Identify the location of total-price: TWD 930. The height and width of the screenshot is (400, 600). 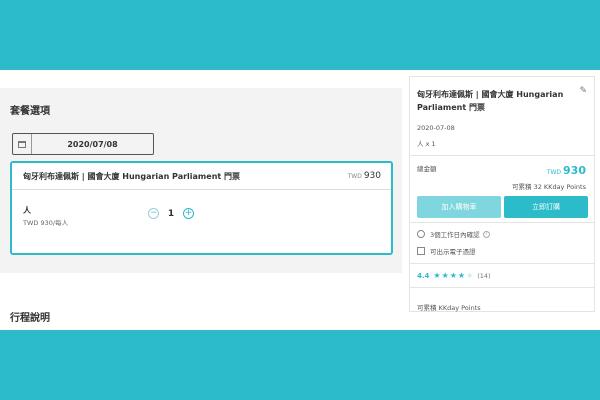
(566, 170).